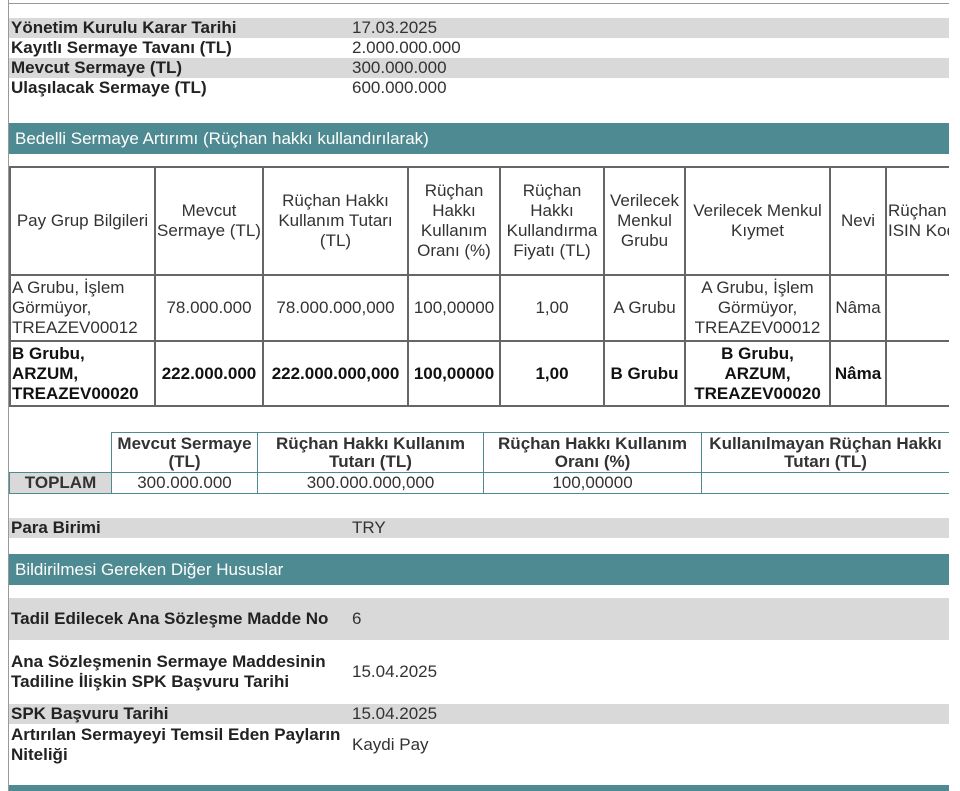 The height and width of the screenshot is (791, 960). What do you see at coordinates (406, 47) in the screenshot?
I see `info-value: 2.000.000.000` at bounding box center [406, 47].